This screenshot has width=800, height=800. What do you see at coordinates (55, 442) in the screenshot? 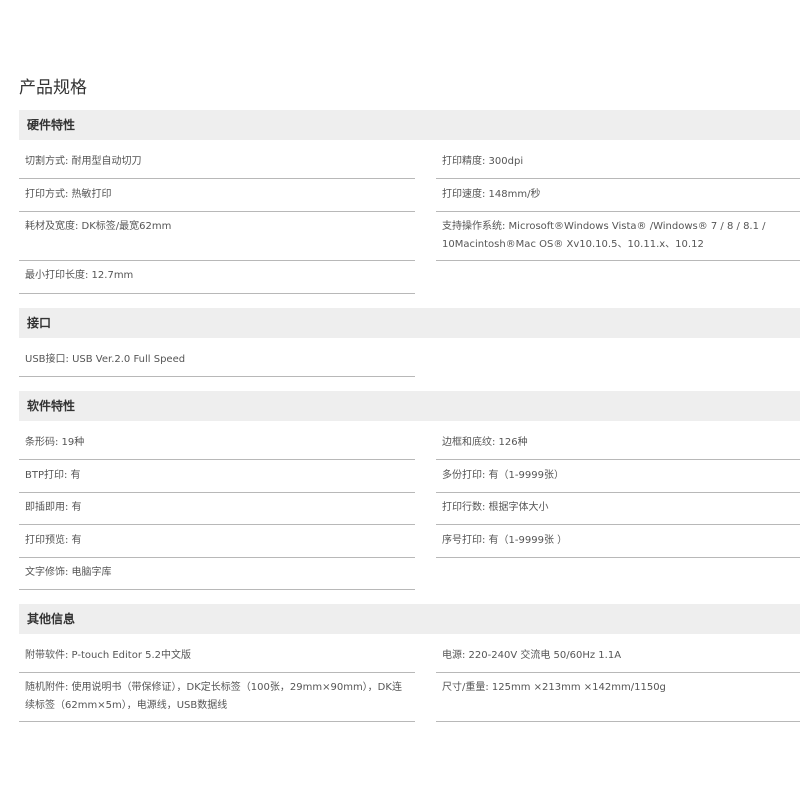
I see `spec-barcode-text: 条形码: 19种` at bounding box center [55, 442].